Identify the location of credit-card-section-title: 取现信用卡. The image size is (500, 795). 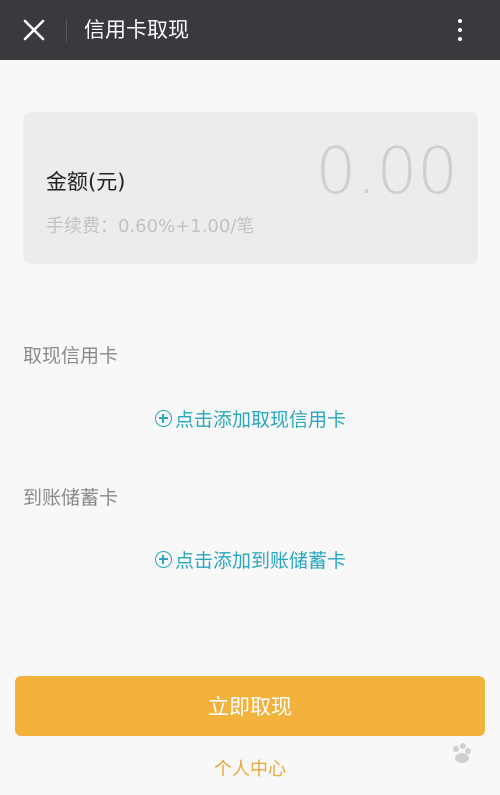
(71, 356).